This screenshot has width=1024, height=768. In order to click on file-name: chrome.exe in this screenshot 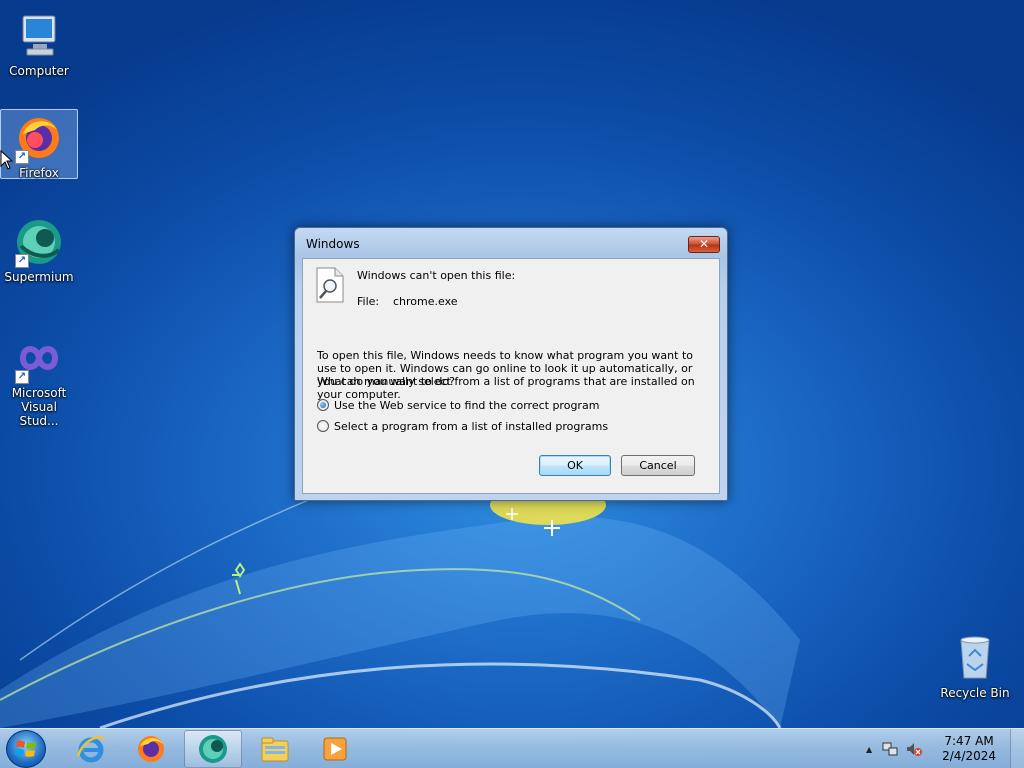, I will do `click(425, 301)`.